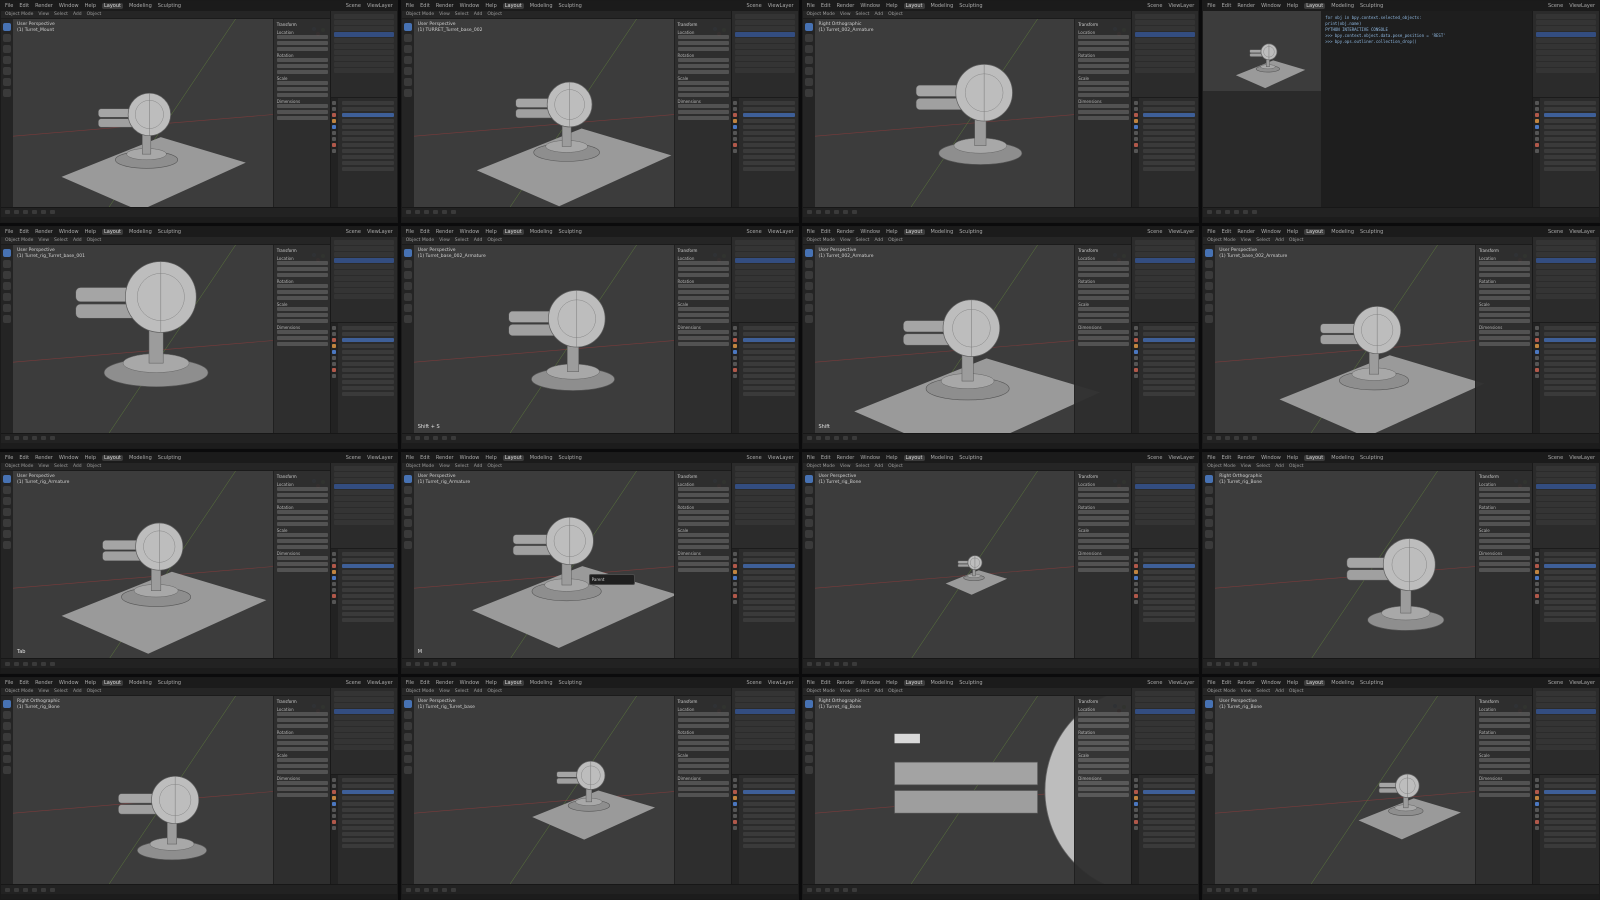  What do you see at coordinates (164, 588) in the screenshot?
I see `turret-model` at bounding box center [164, 588].